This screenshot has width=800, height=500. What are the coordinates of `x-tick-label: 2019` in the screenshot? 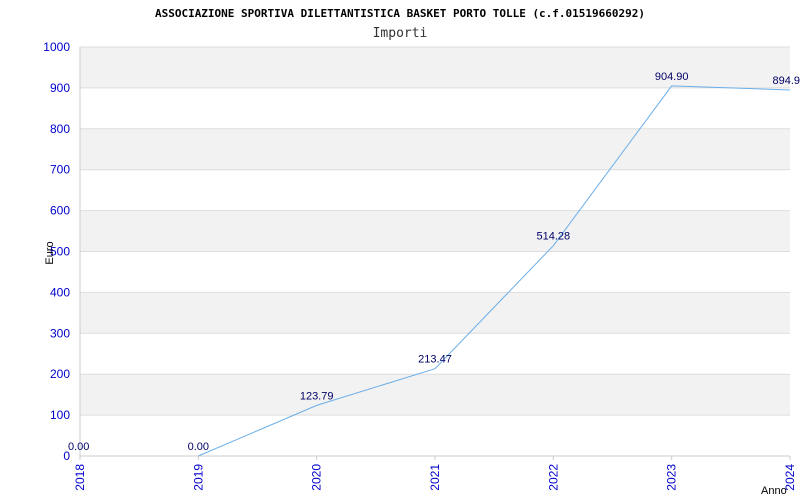 It's located at (198, 477).